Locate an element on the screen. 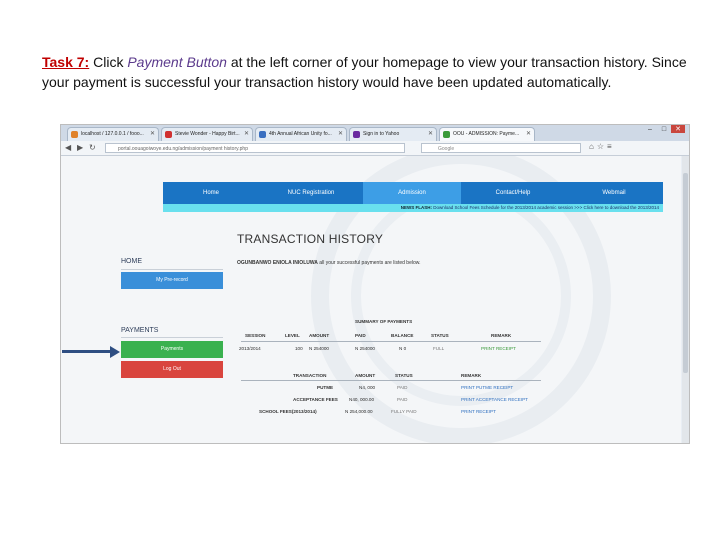 The height and width of the screenshot is (540, 720). page-title: TRANSACTION HISTORY is located at coordinates (310, 239).